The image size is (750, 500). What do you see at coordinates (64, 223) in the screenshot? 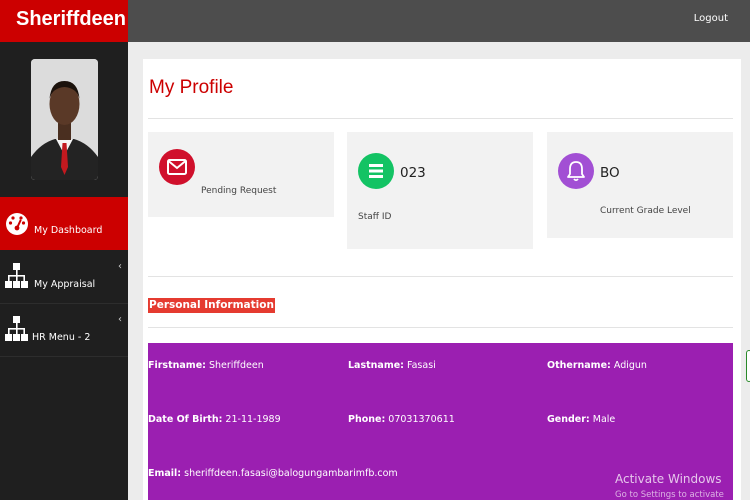
I see `sidebar-item-my-dashboard: My Dashboard` at bounding box center [64, 223].